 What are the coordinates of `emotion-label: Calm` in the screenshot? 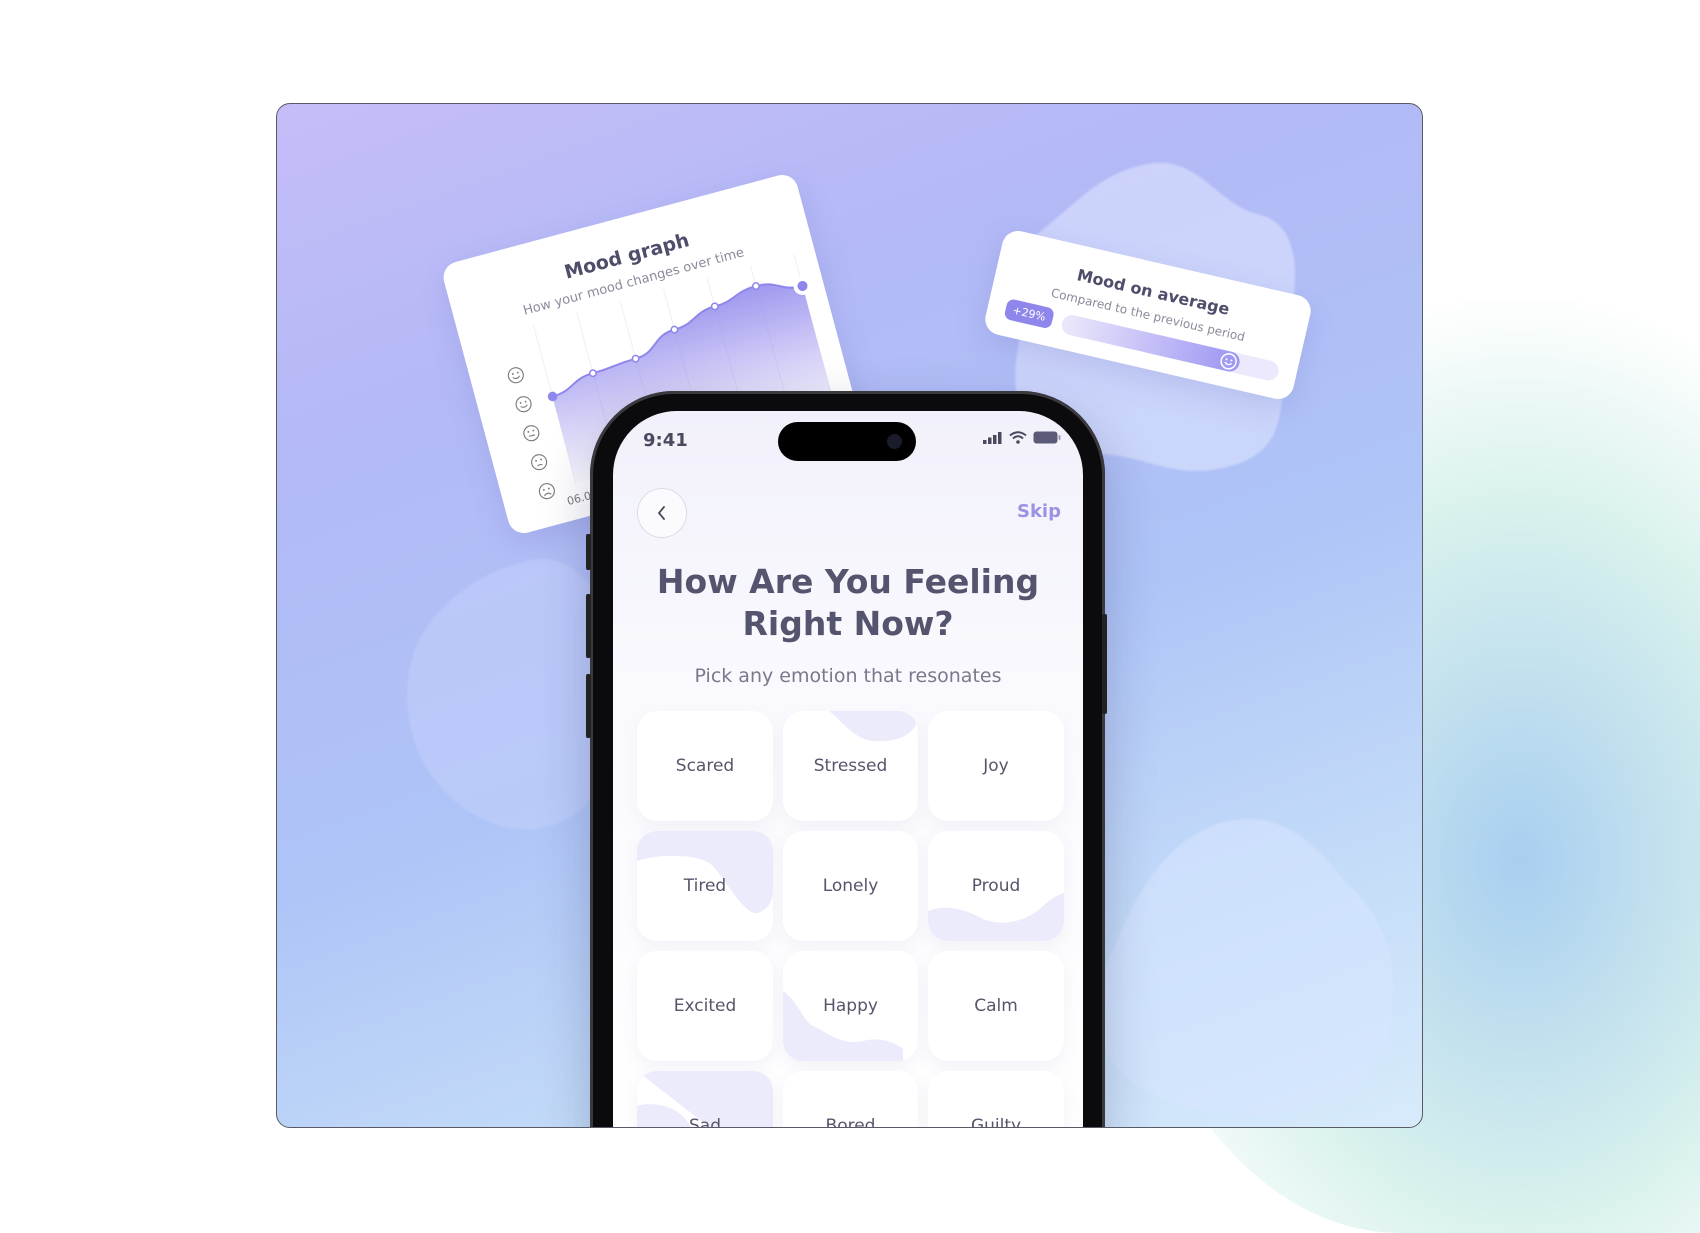 It's located at (996, 1006).